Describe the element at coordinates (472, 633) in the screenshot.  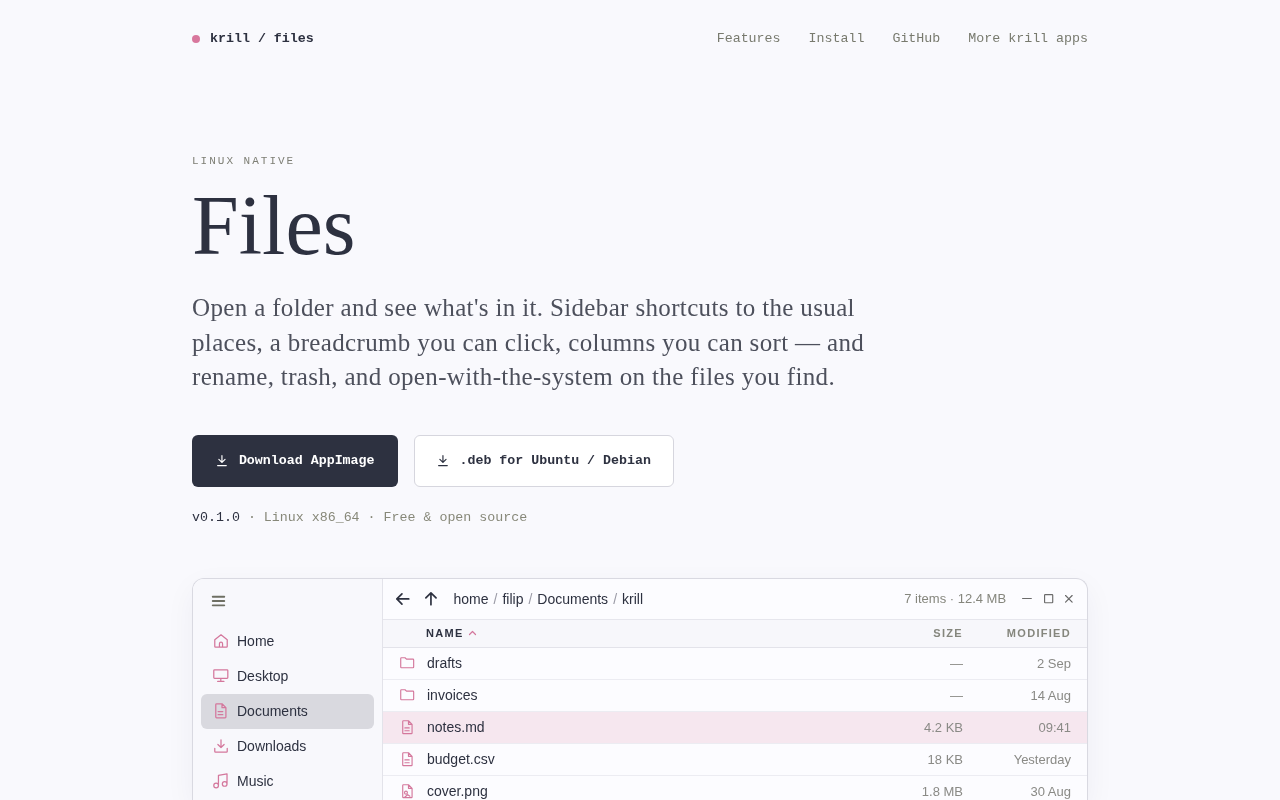
I see `sort-ascending-icon` at that location.